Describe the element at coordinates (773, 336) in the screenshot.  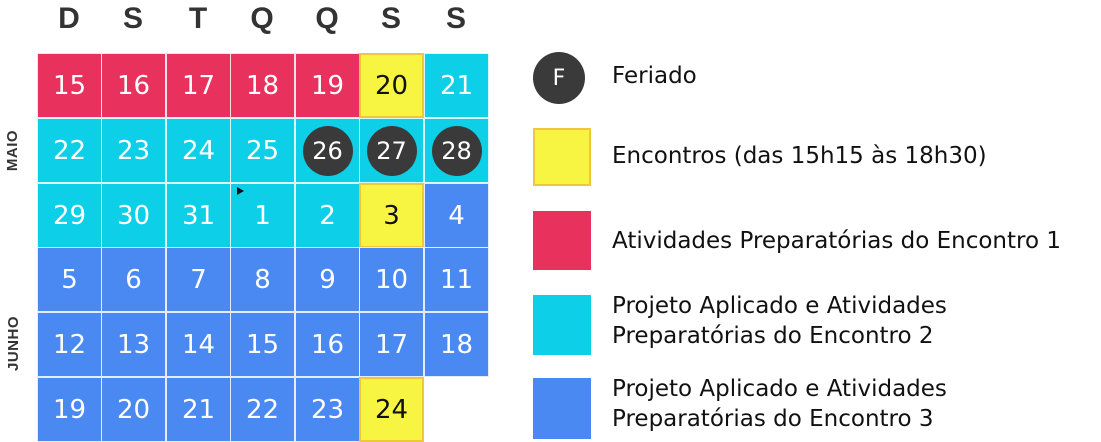
I see `legend-encontro-2-line2: Preparatórias do Encontro 2` at that location.